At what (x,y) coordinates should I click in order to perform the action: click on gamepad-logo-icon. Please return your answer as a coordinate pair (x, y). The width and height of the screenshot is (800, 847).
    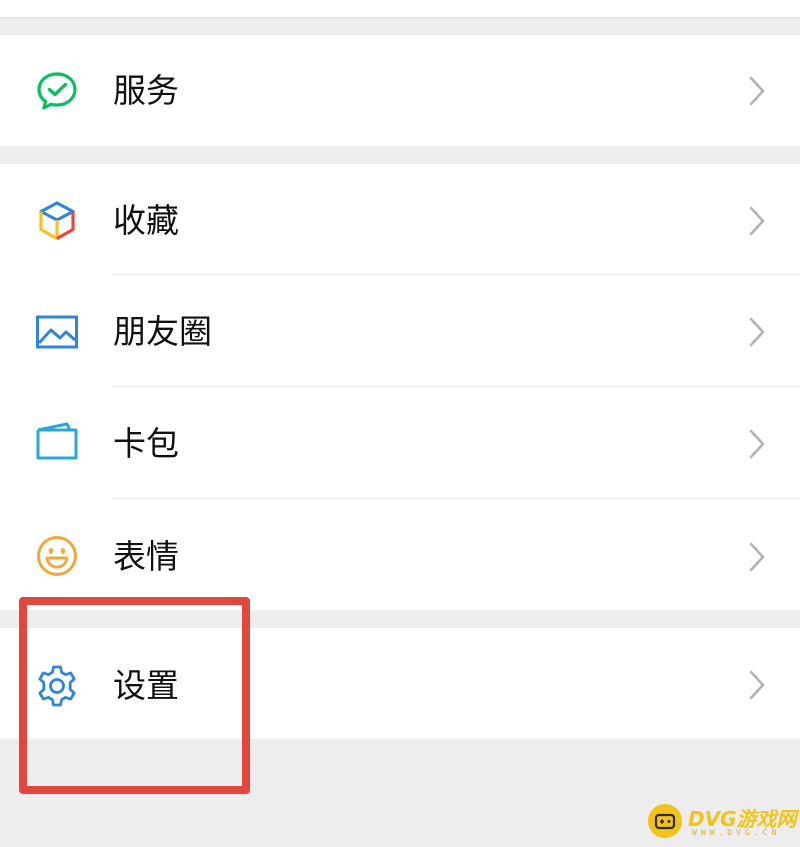
    Looking at the image, I should click on (665, 821).